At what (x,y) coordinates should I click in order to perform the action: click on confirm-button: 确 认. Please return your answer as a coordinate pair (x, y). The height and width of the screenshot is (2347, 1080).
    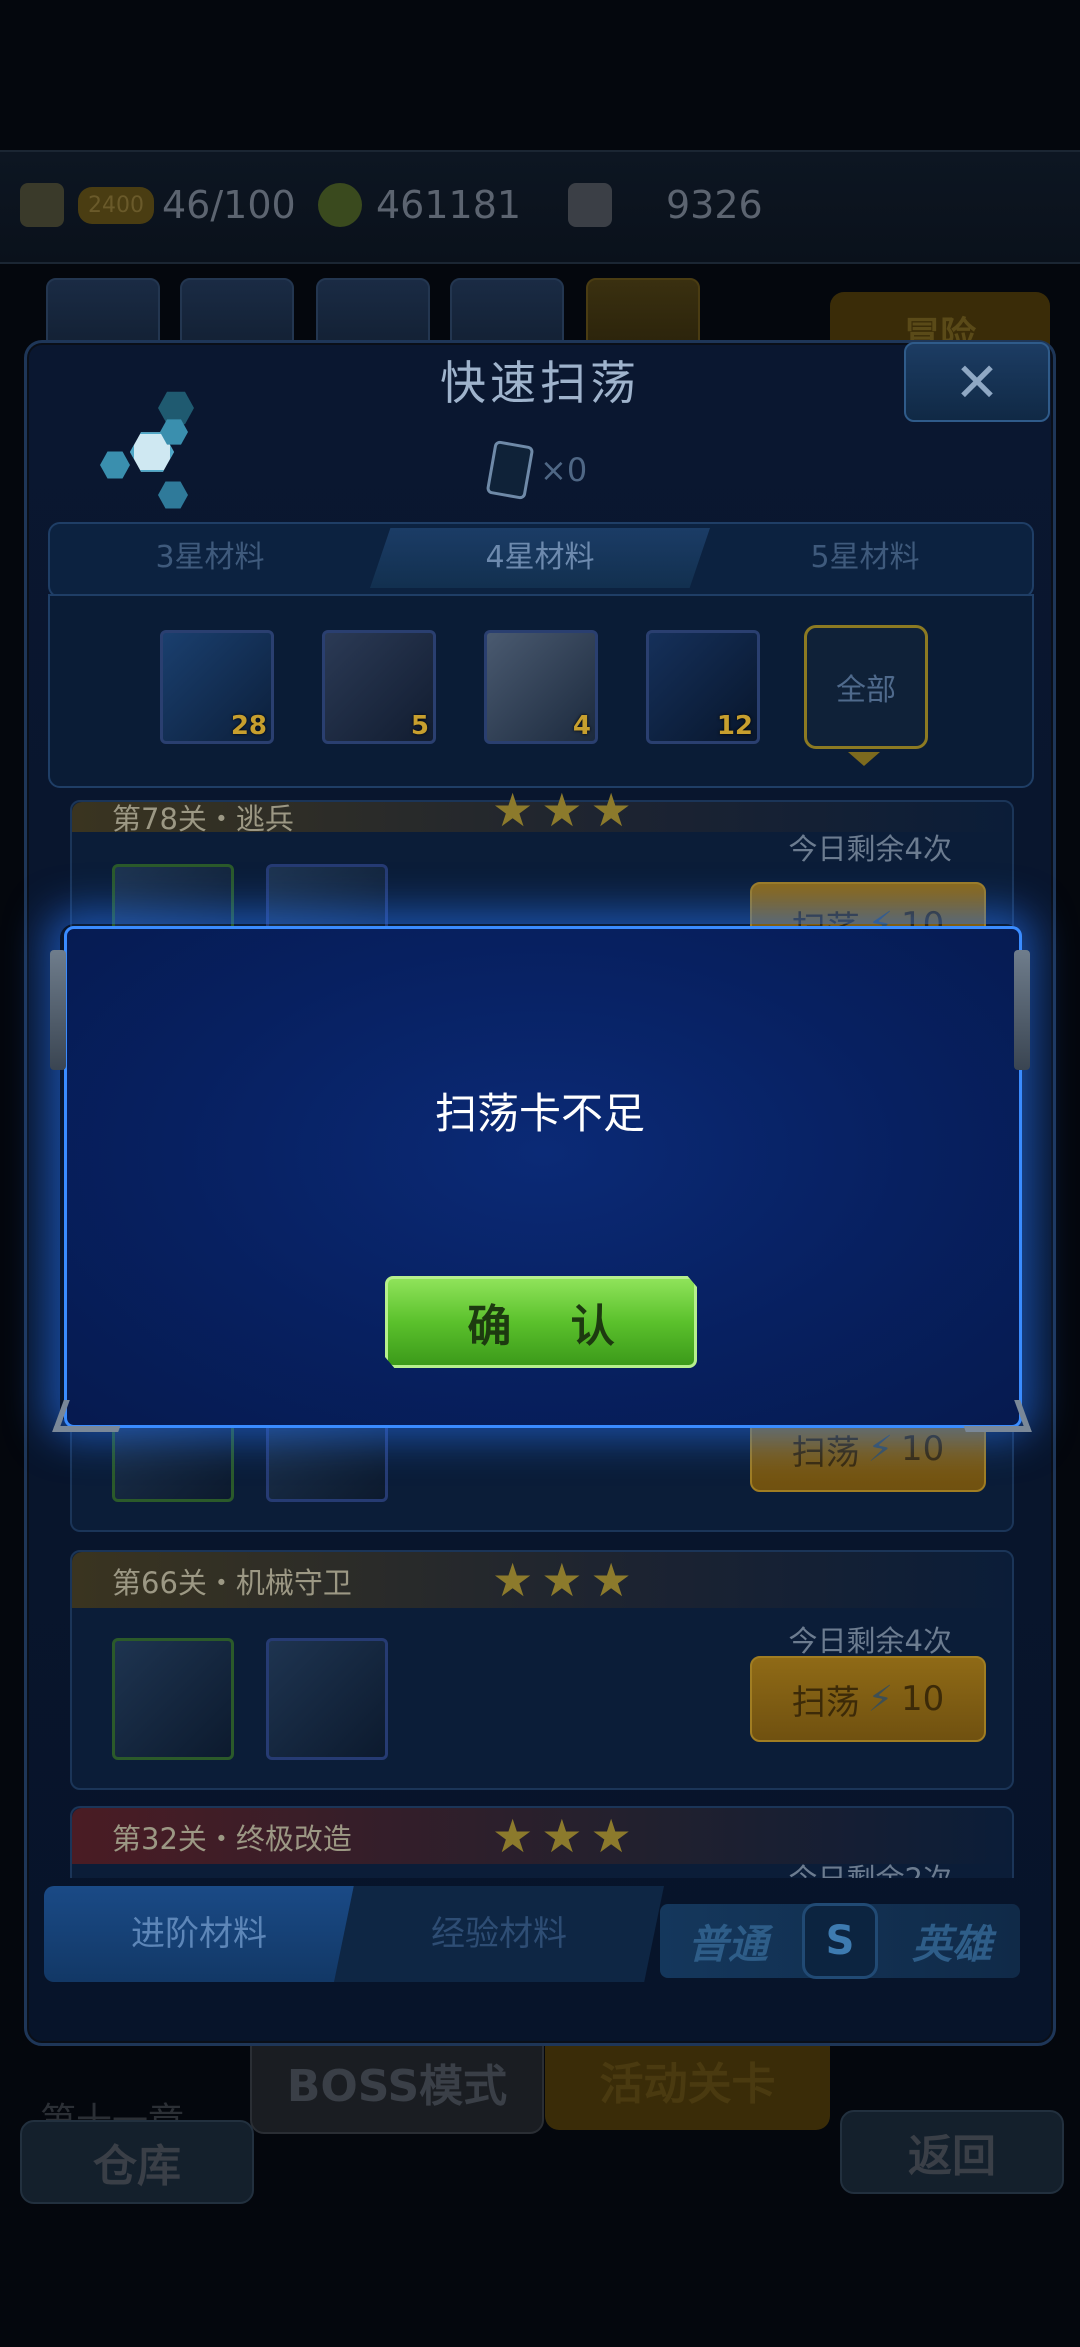
    Looking at the image, I should click on (541, 1322).